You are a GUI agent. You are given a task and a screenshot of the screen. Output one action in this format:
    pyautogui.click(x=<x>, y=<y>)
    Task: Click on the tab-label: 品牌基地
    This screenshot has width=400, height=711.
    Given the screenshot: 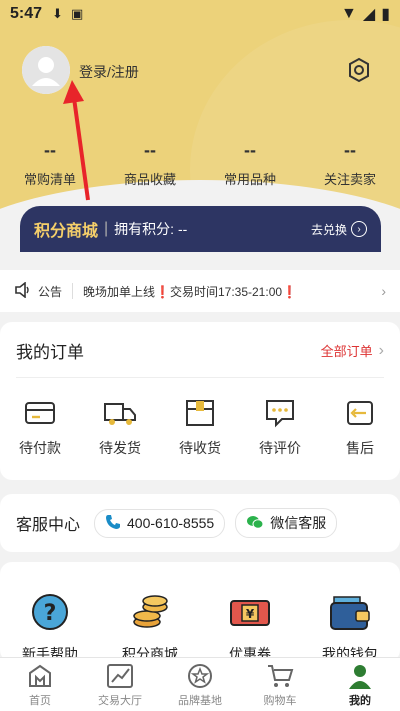 What is the action you would take?
    pyautogui.click(x=200, y=701)
    